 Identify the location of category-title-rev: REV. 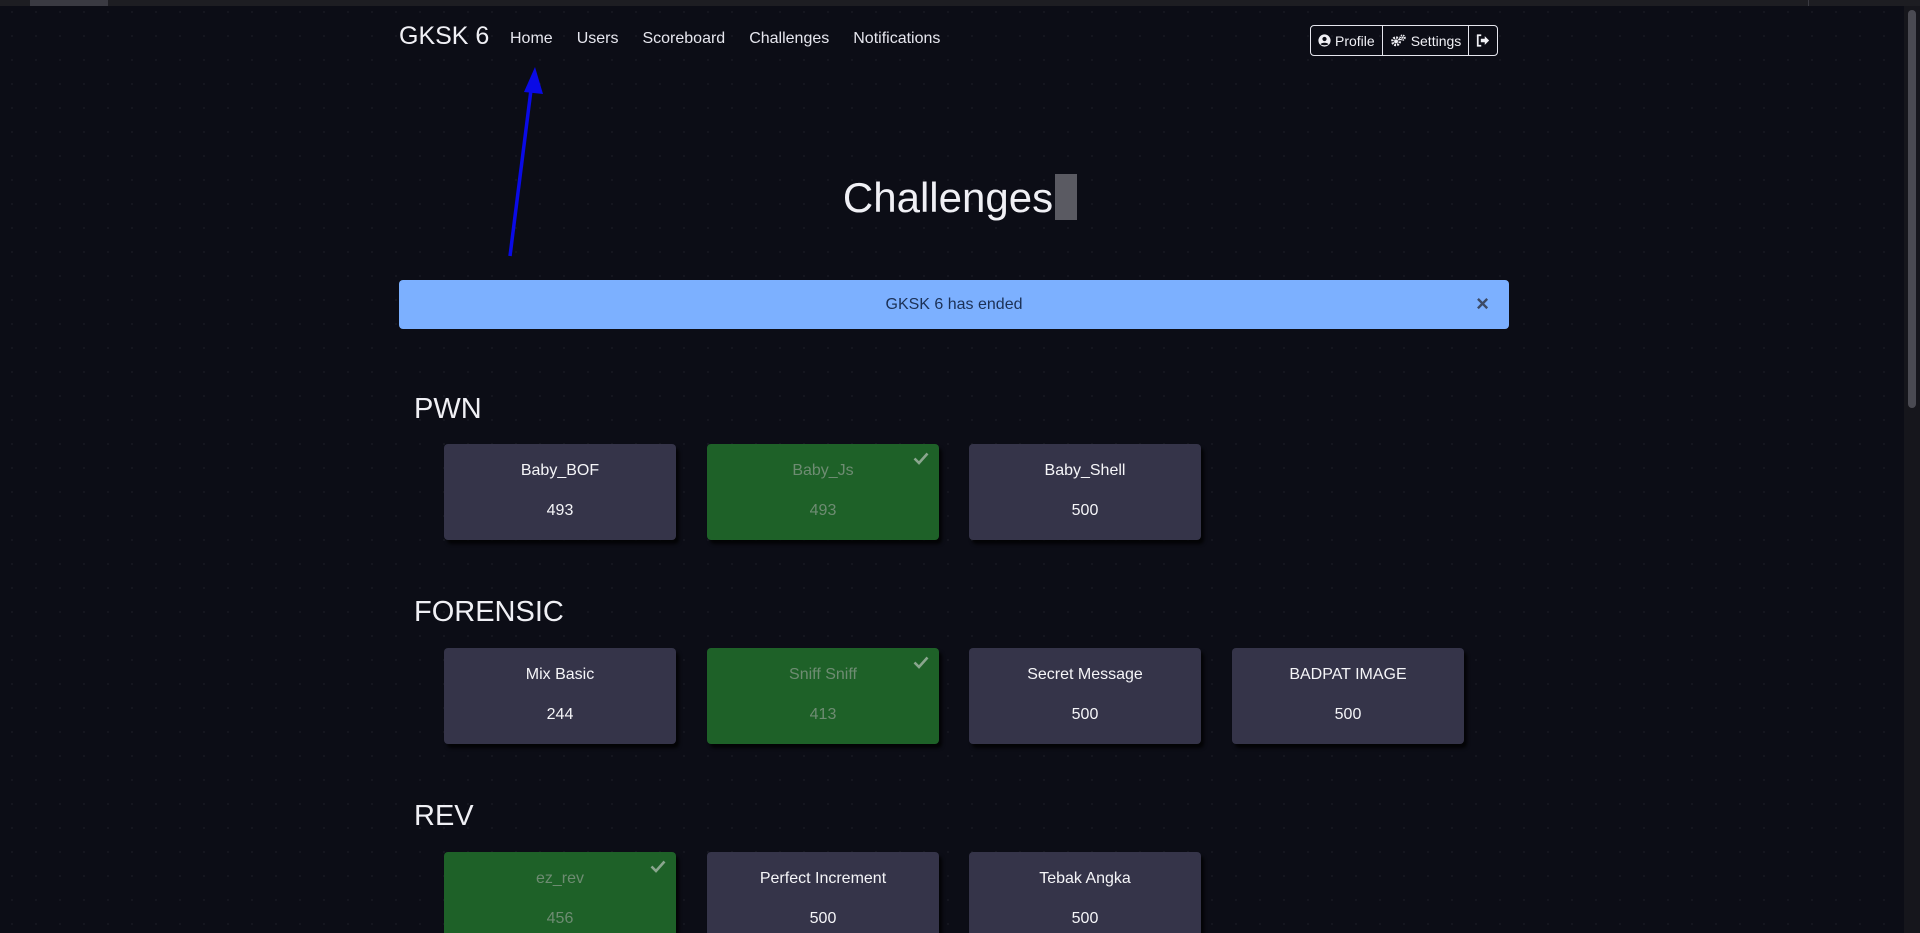
(444, 816).